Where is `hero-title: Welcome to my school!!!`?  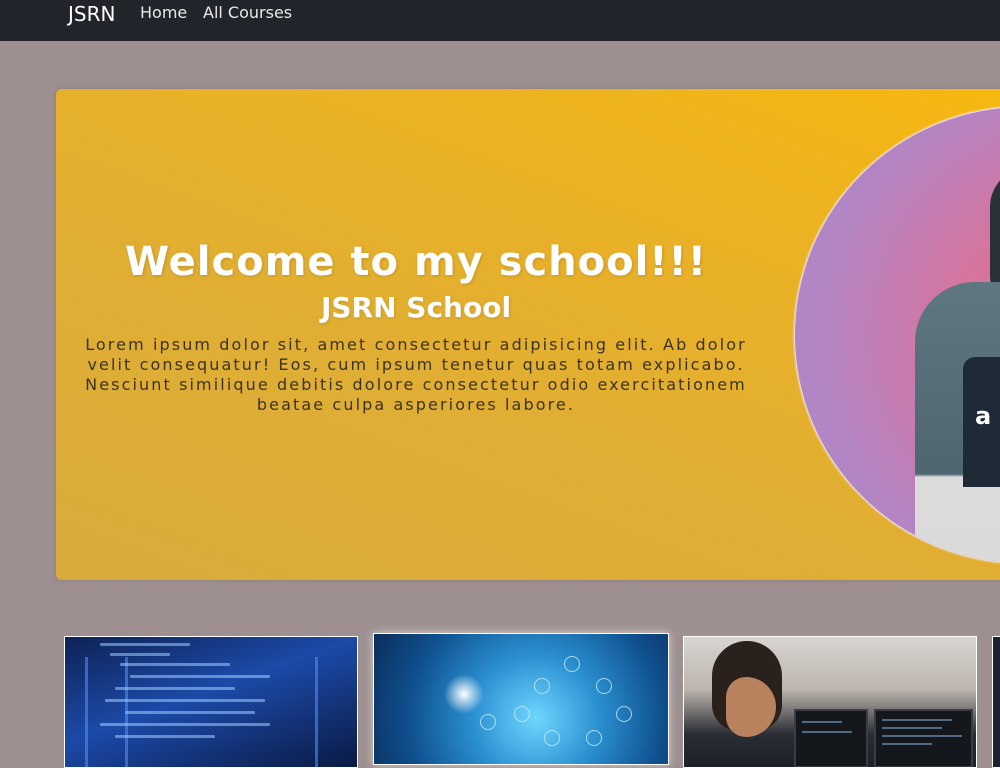 hero-title: Welcome to my school!!! is located at coordinates (416, 262).